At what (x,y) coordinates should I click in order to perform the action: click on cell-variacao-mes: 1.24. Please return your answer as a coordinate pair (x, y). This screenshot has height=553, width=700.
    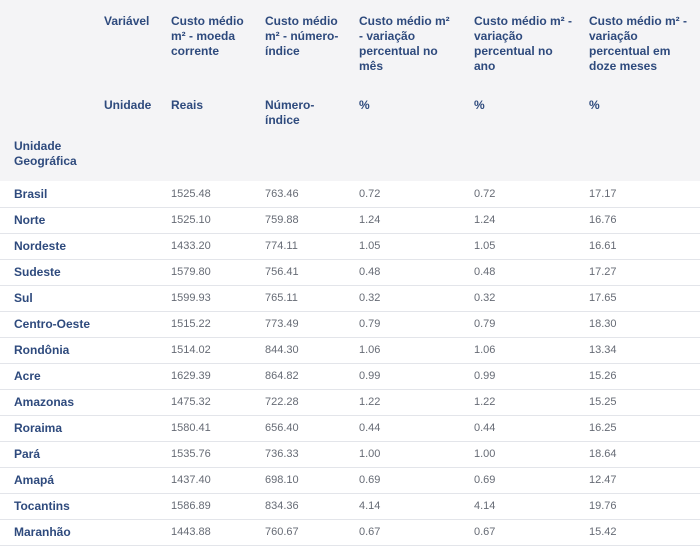
    Looking at the image, I should click on (416, 220).